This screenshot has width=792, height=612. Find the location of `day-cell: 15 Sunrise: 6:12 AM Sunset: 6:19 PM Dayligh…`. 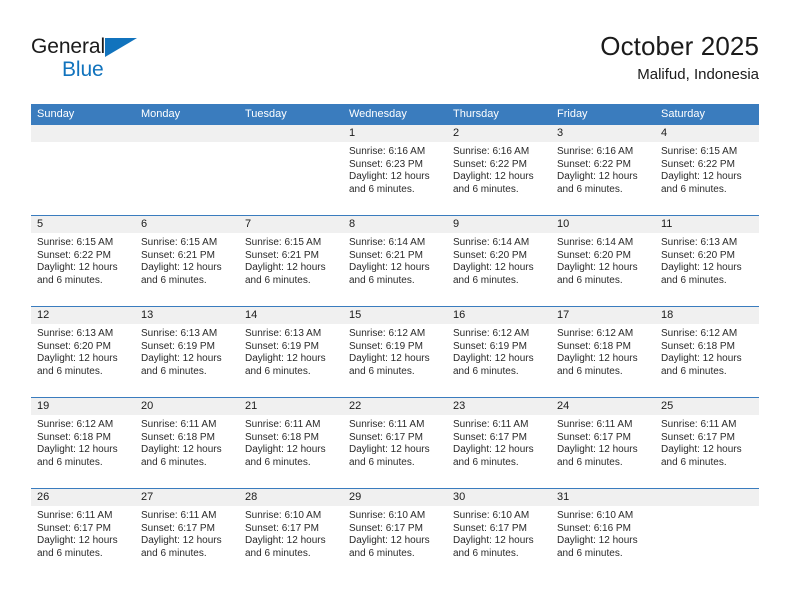

day-cell: 15 Sunrise: 6:12 AM Sunset: 6:19 PM Dayligh… is located at coordinates (395, 352).